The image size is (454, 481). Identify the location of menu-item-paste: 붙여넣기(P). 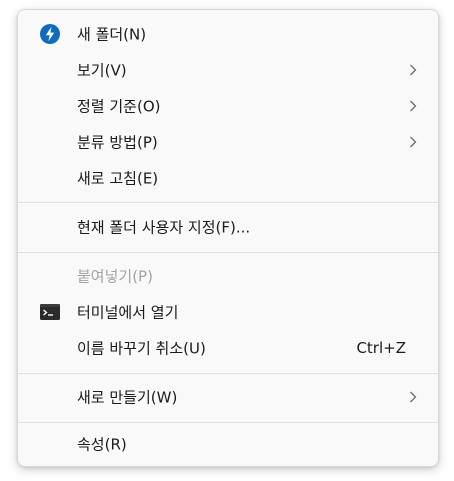
(228, 276).